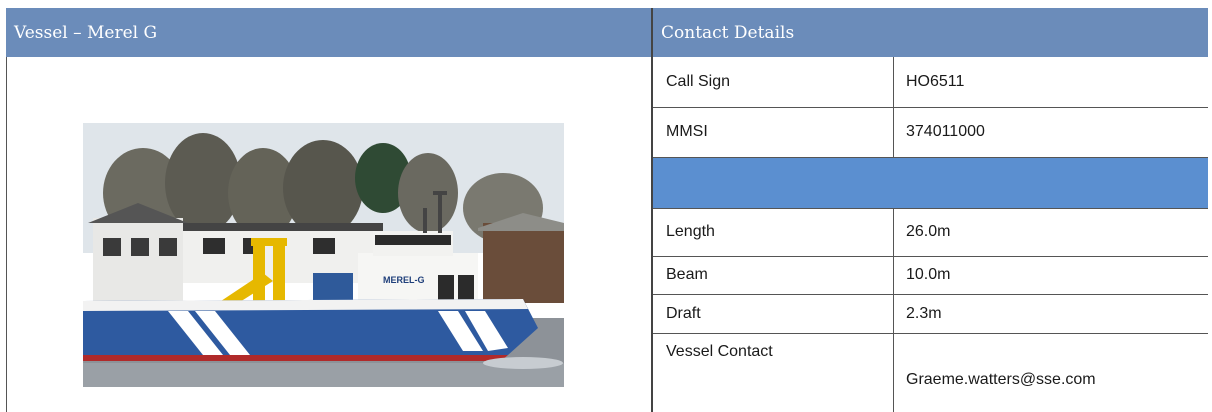 The image size is (1212, 412). I want to click on detail-row-beam: Beam 10.0m, so click(930, 275).